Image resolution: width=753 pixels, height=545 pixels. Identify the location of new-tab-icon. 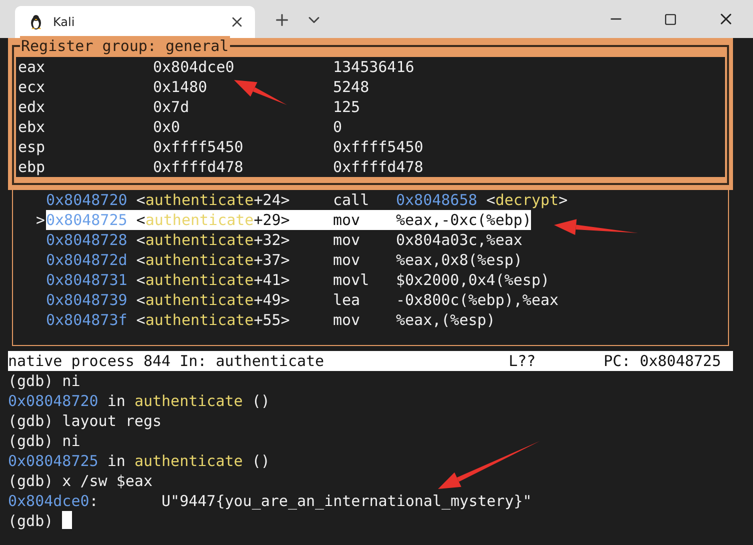
(282, 20).